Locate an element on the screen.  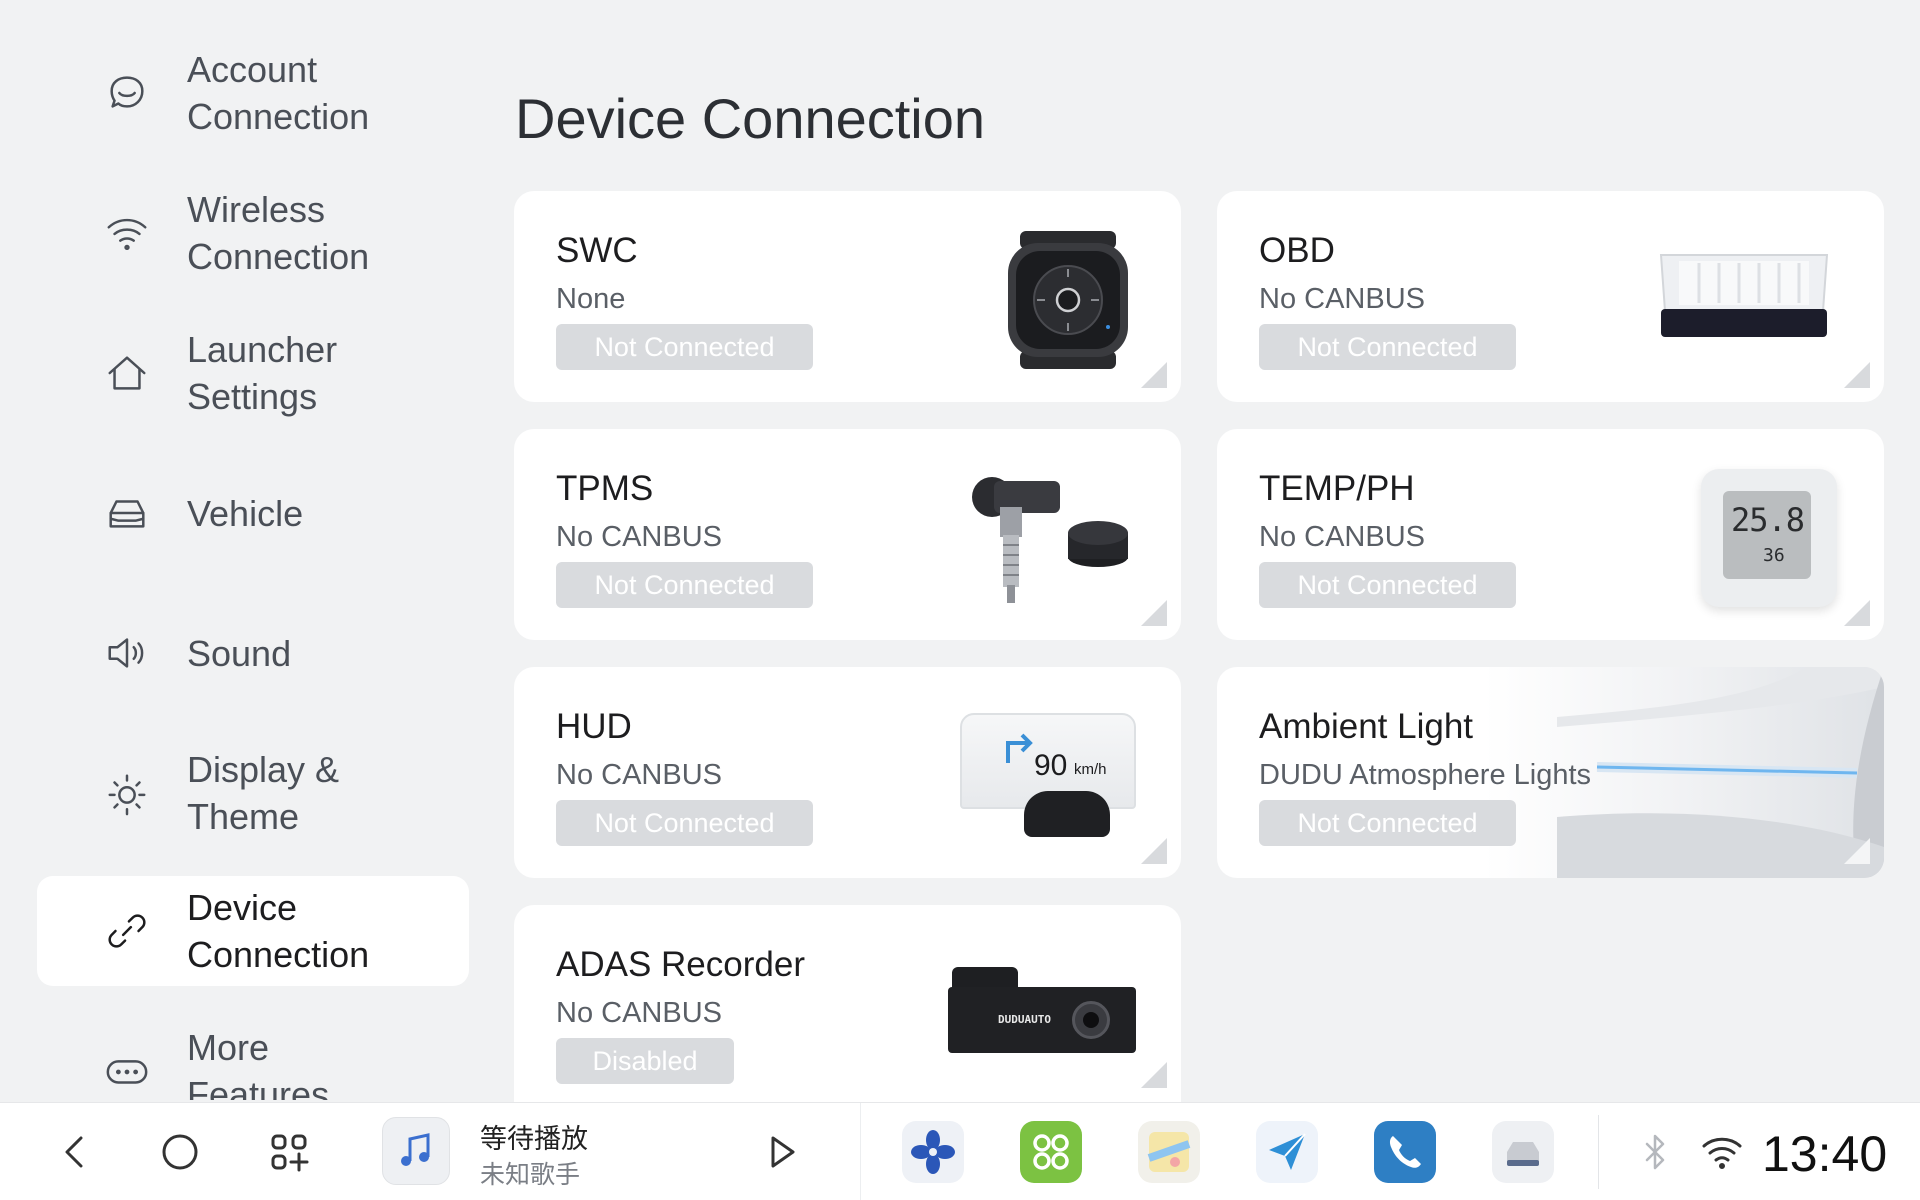
turn-arrow-icon is located at coordinates (1019, 748).